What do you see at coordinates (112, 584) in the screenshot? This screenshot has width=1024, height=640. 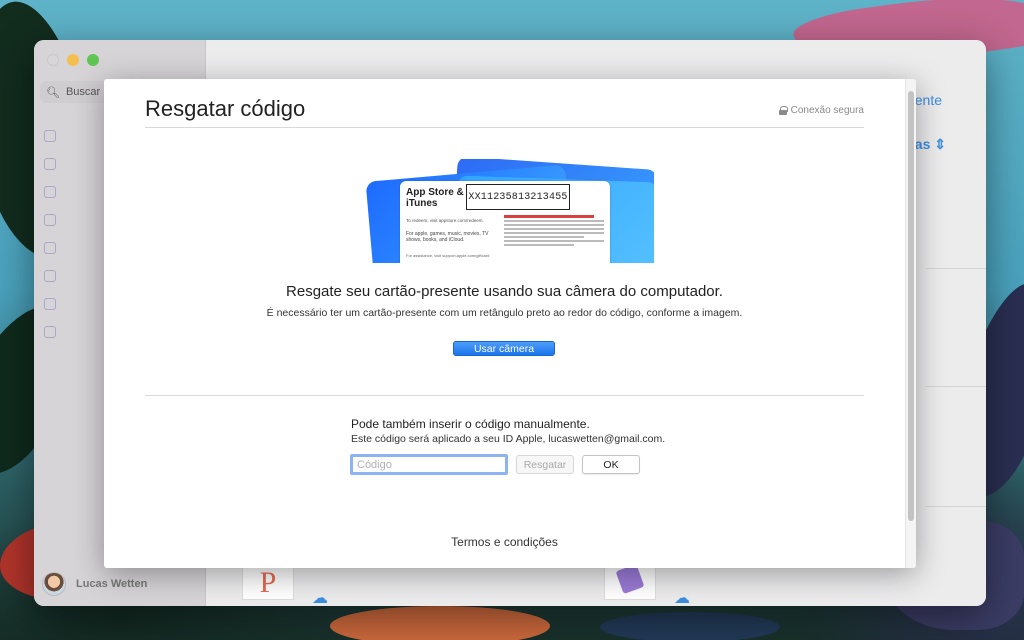 I see `user-name: Lucas Wetten` at bounding box center [112, 584].